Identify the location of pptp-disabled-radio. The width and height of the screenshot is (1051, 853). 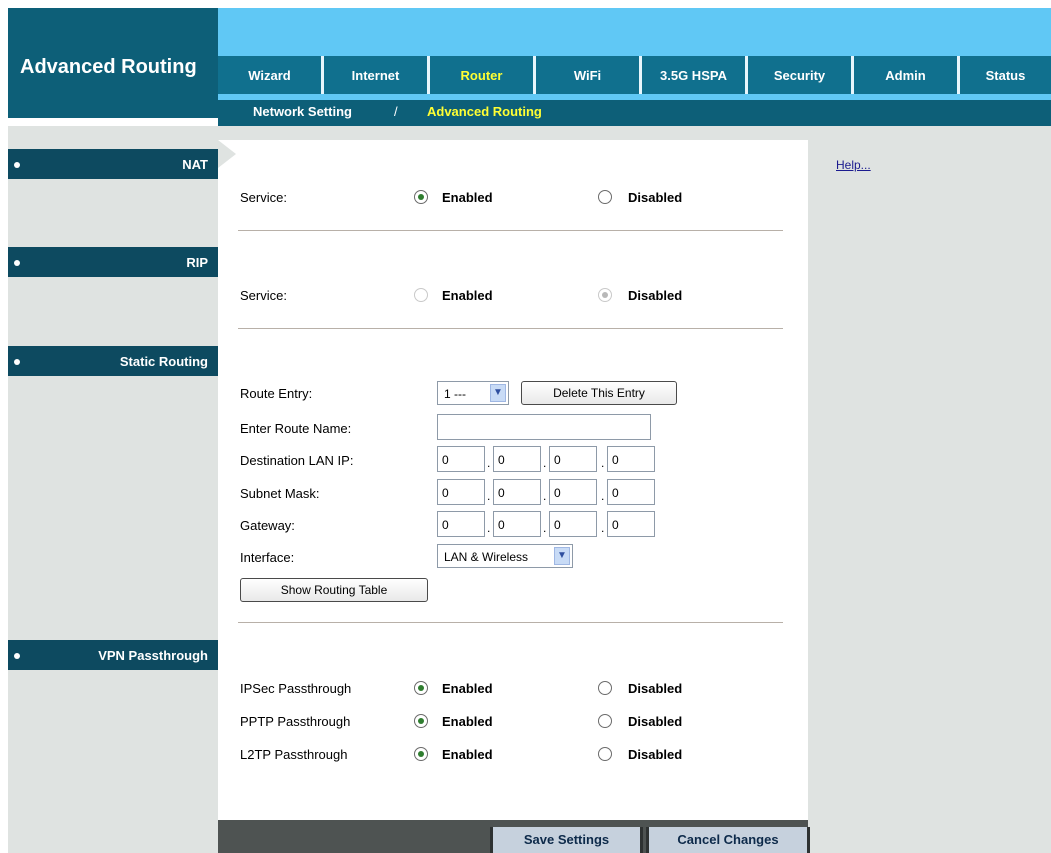
(605, 721).